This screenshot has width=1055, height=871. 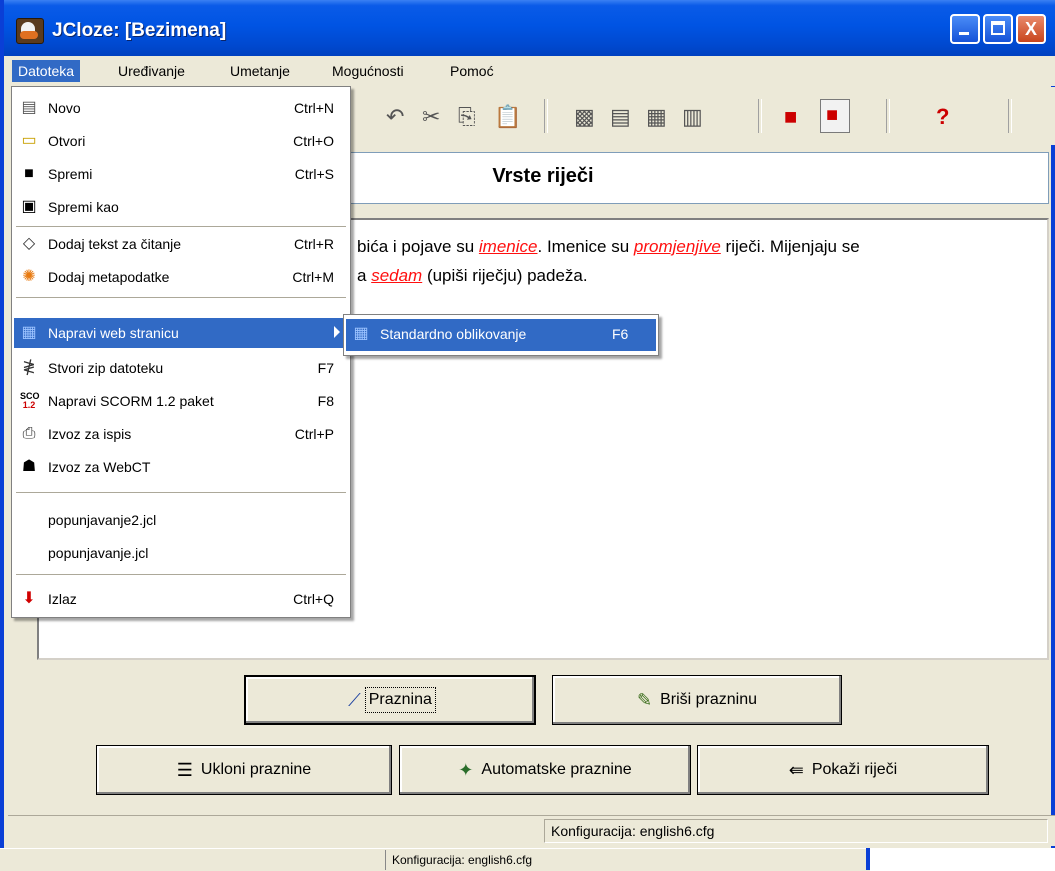 I want to click on web-page-submenu: ▦ Standardno oblikovanje F6, so click(x=501, y=335).